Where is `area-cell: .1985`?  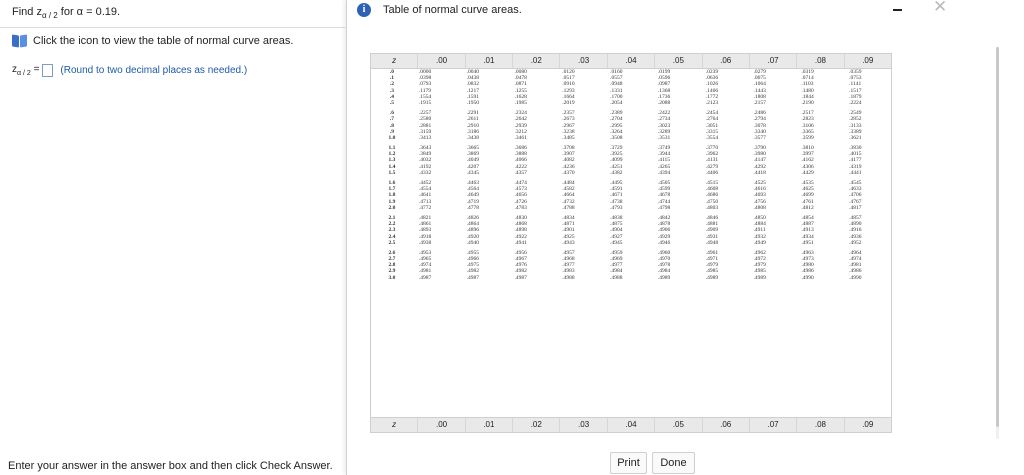
area-cell: .1985 is located at coordinates (520, 102).